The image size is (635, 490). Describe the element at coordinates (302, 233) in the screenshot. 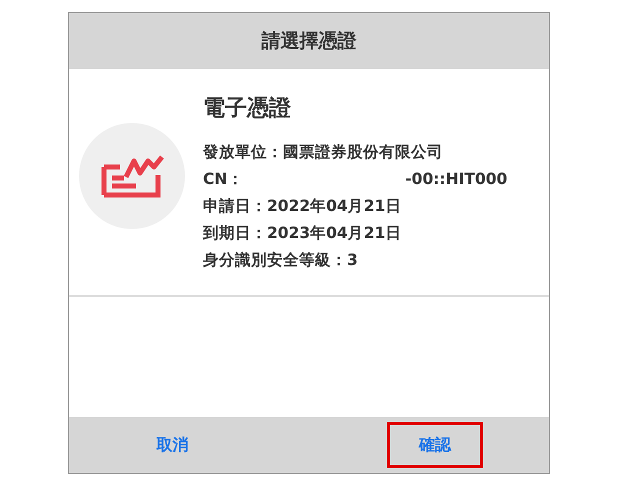

I see `certificate-detail: 到期日：2023年04月21日` at that location.